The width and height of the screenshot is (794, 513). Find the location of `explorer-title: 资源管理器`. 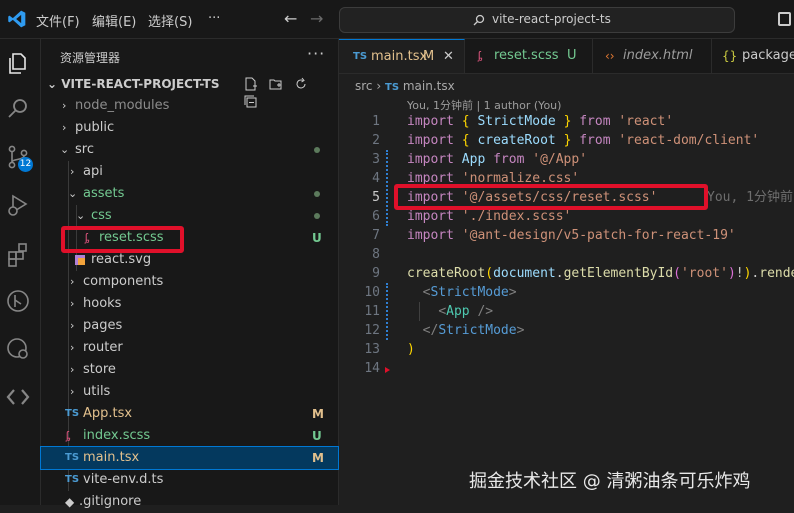

explorer-title: 资源管理器 is located at coordinates (90, 58).